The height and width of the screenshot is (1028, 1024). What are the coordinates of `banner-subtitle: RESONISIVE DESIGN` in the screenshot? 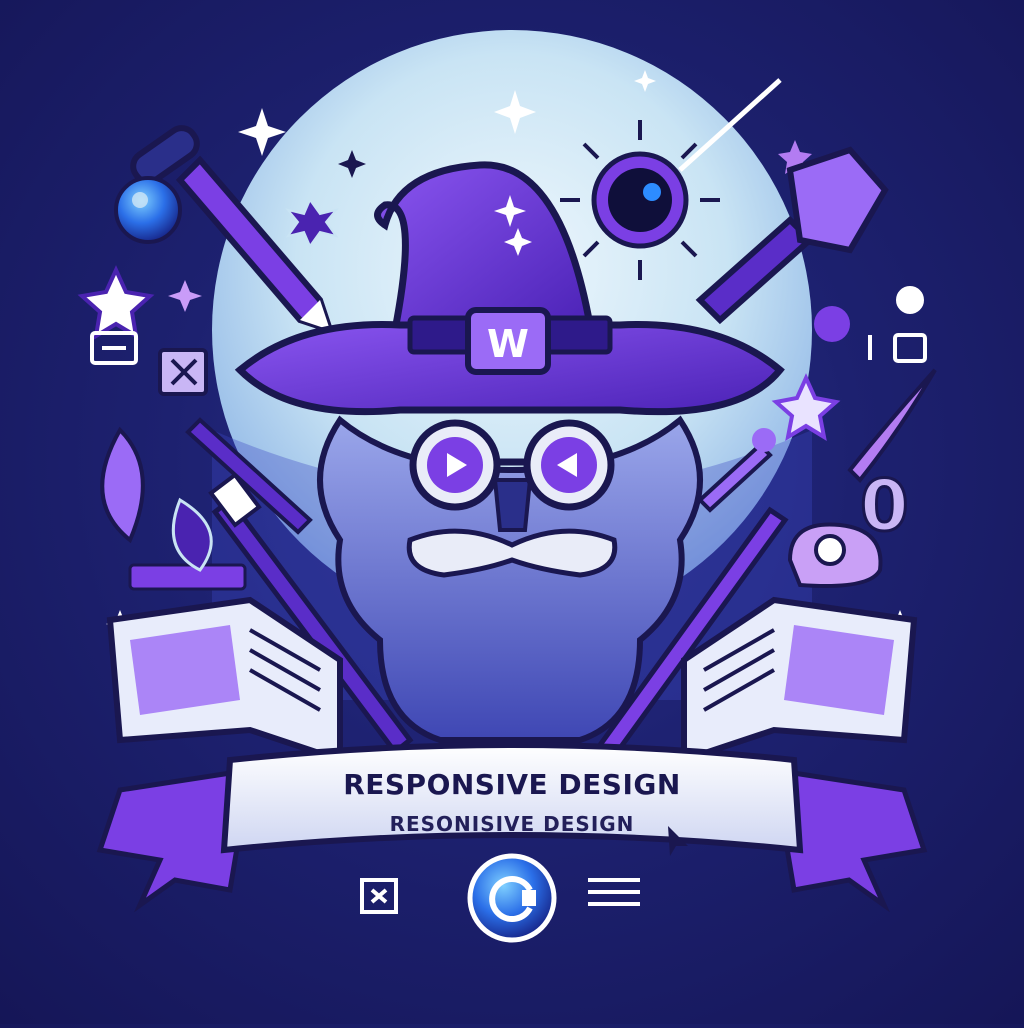 It's located at (512, 824).